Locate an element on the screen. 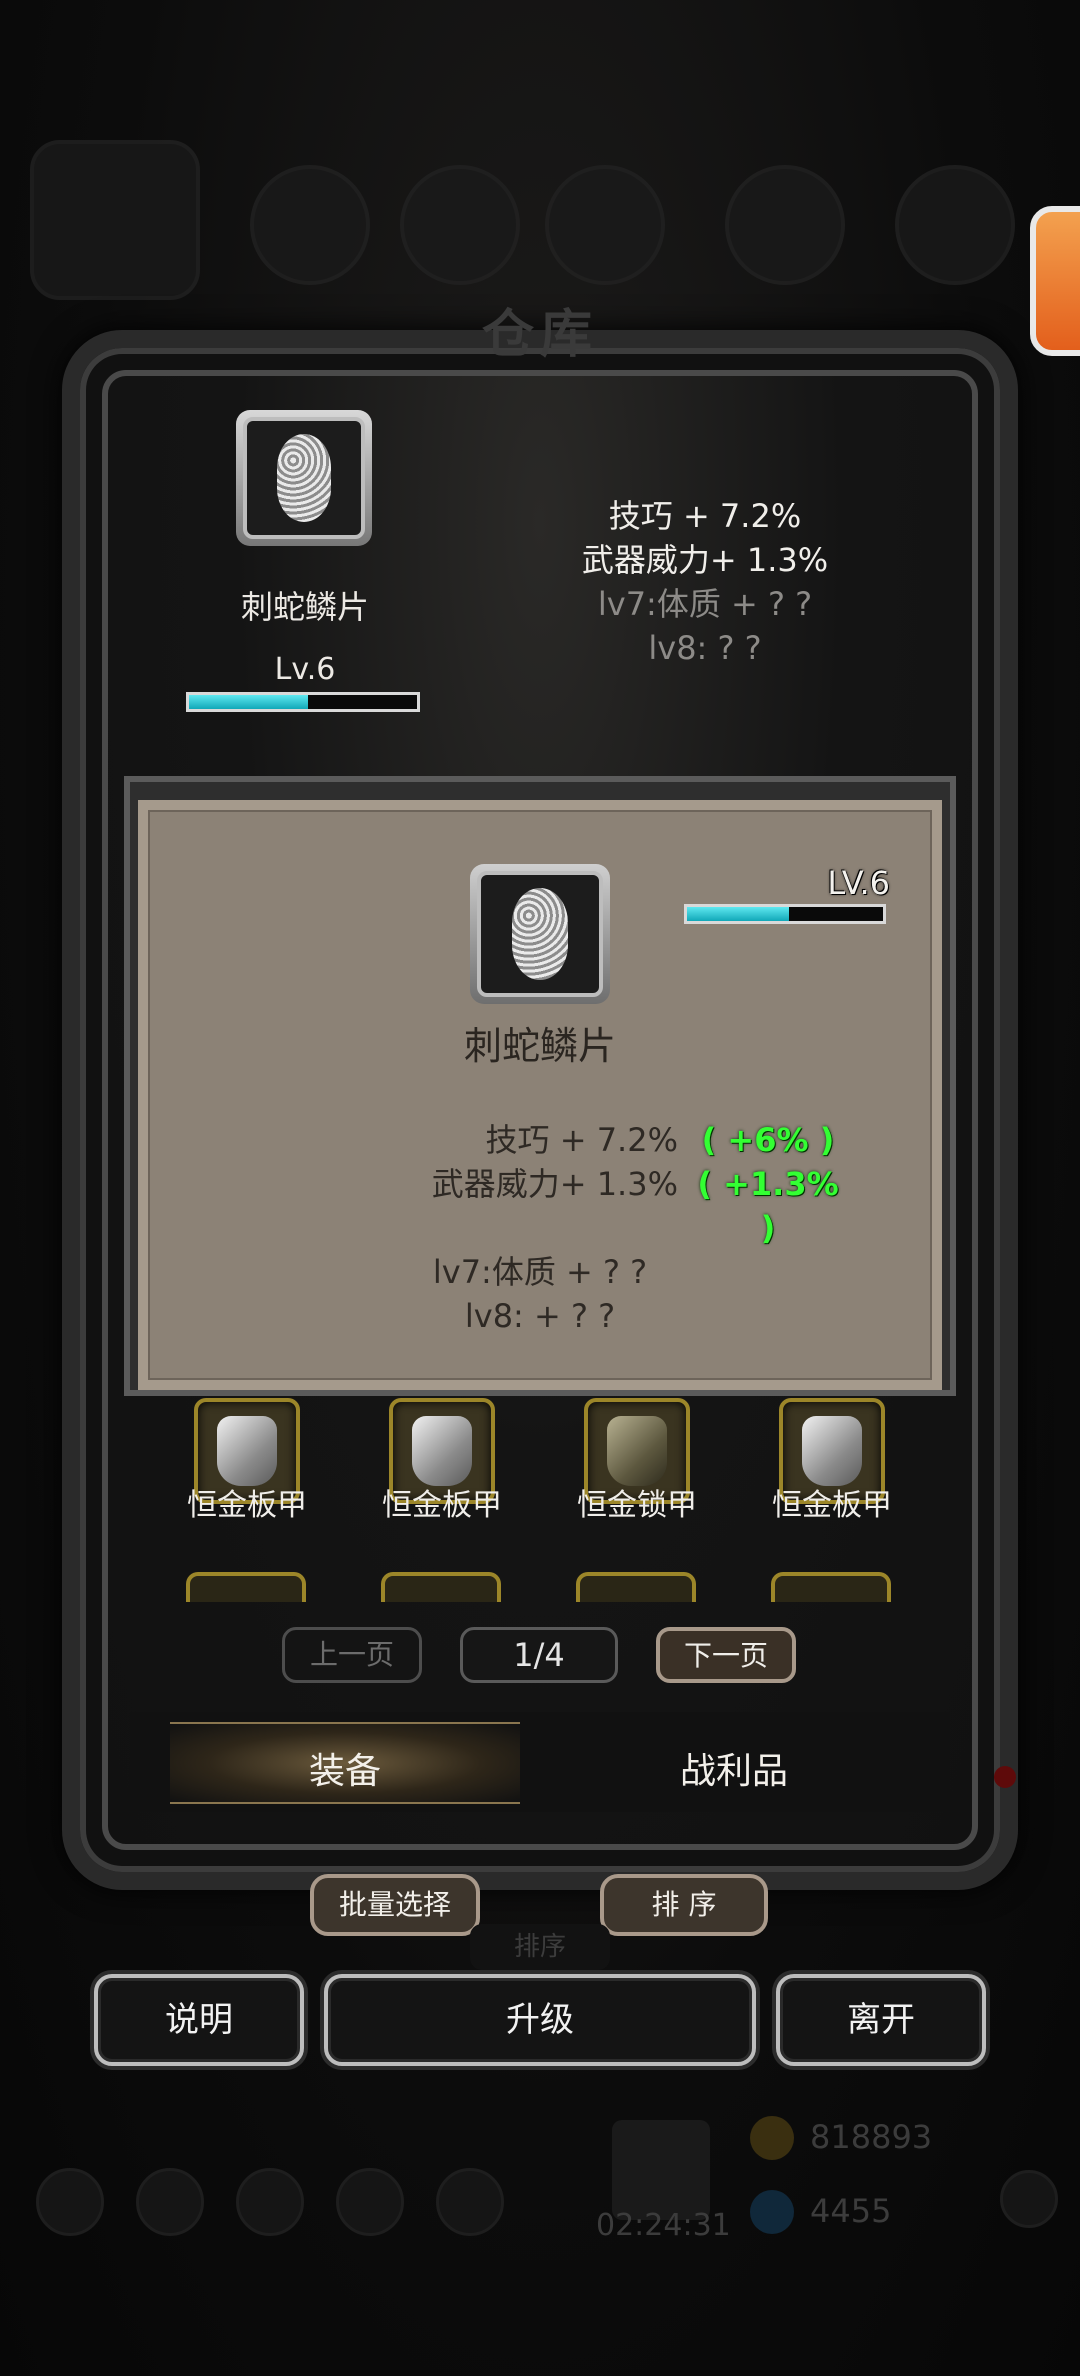  background-timer: 02:24:31 is located at coordinates (663, 2225).